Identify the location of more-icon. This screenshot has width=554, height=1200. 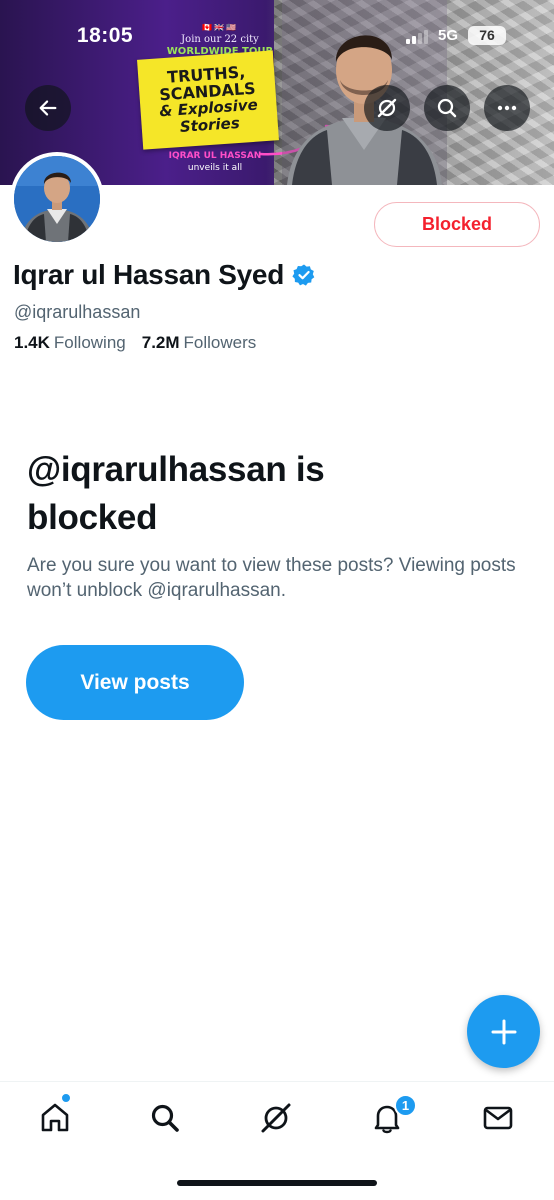
(507, 108).